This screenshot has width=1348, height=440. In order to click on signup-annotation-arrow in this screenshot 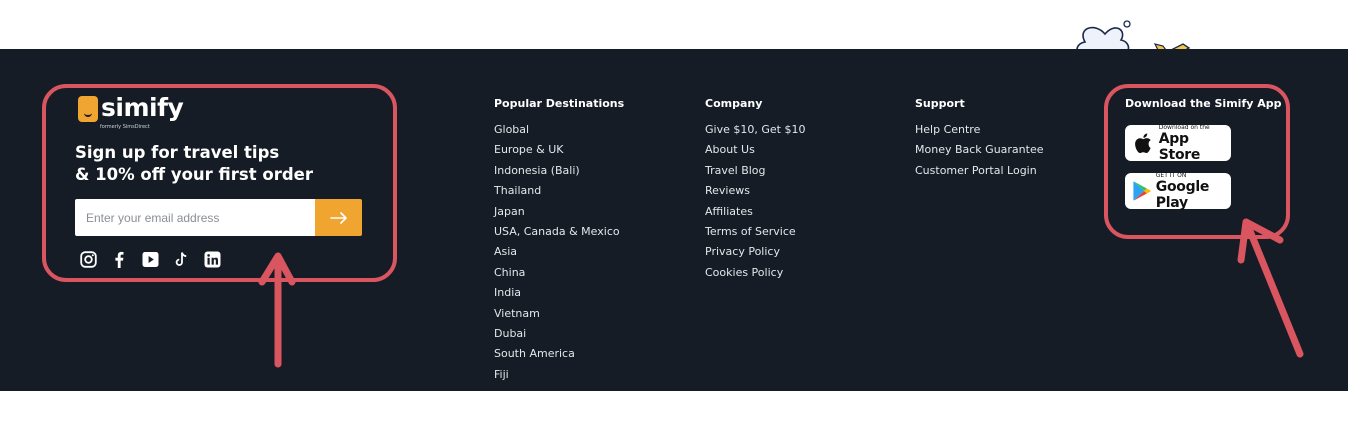, I will do `click(277, 310)`.